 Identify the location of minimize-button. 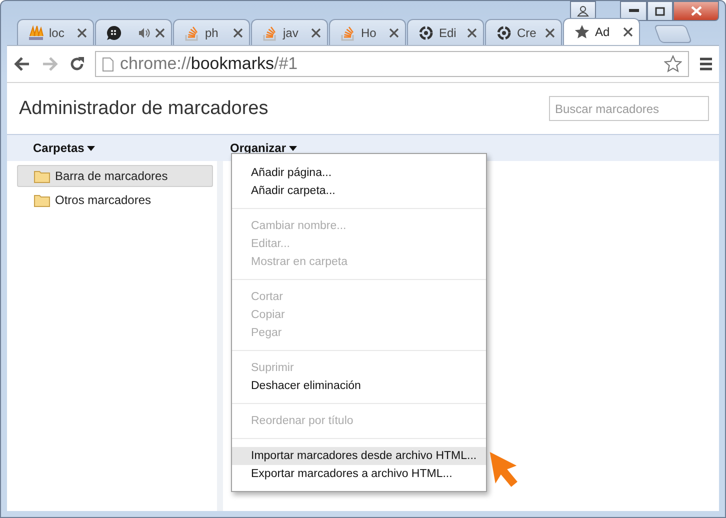
(633, 11).